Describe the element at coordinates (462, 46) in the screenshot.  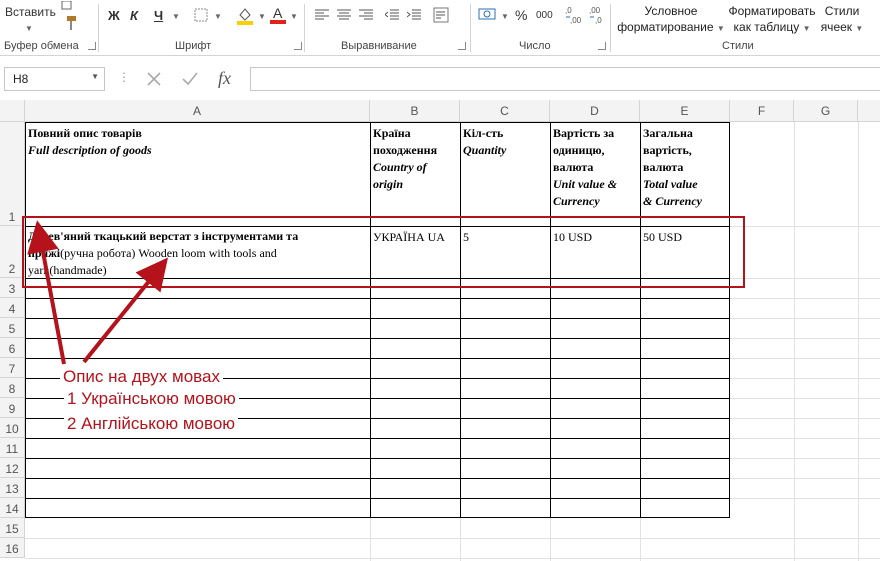
I see `alignment-launcher-icon` at that location.